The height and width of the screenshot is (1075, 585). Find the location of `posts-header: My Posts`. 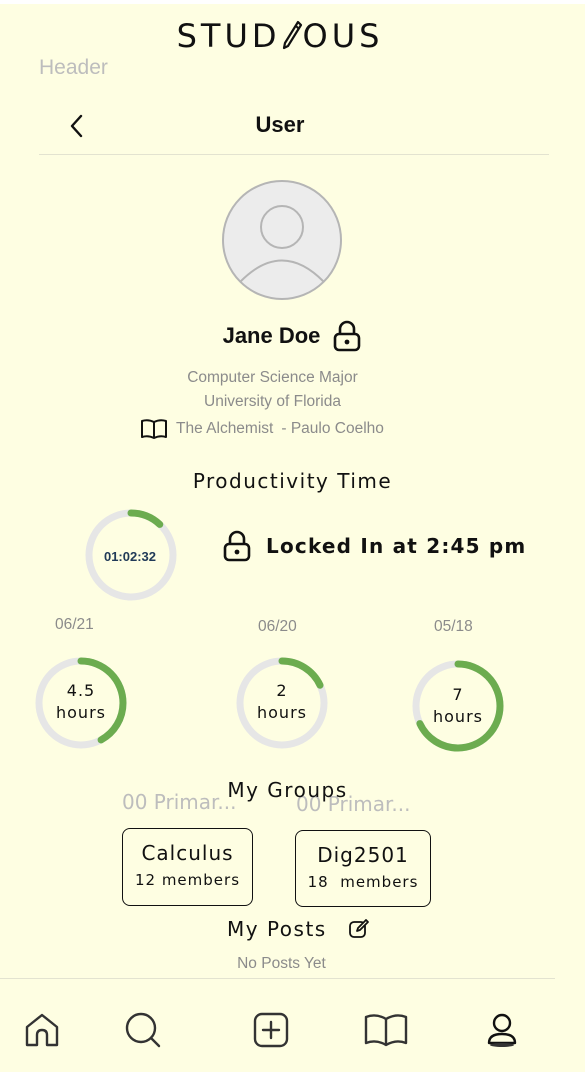

posts-header: My Posts is located at coordinates (299, 929).